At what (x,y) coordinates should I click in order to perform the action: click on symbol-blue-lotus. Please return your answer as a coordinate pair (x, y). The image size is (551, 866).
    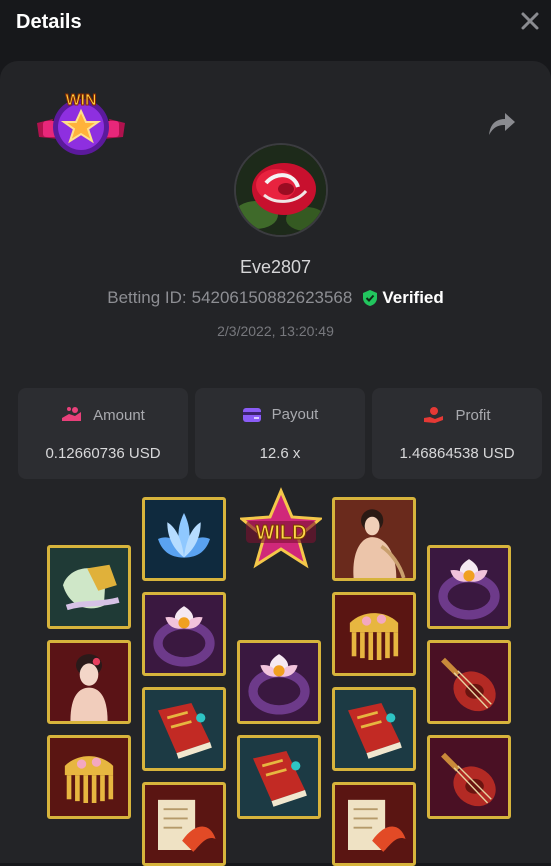
    Looking at the image, I should click on (184, 539).